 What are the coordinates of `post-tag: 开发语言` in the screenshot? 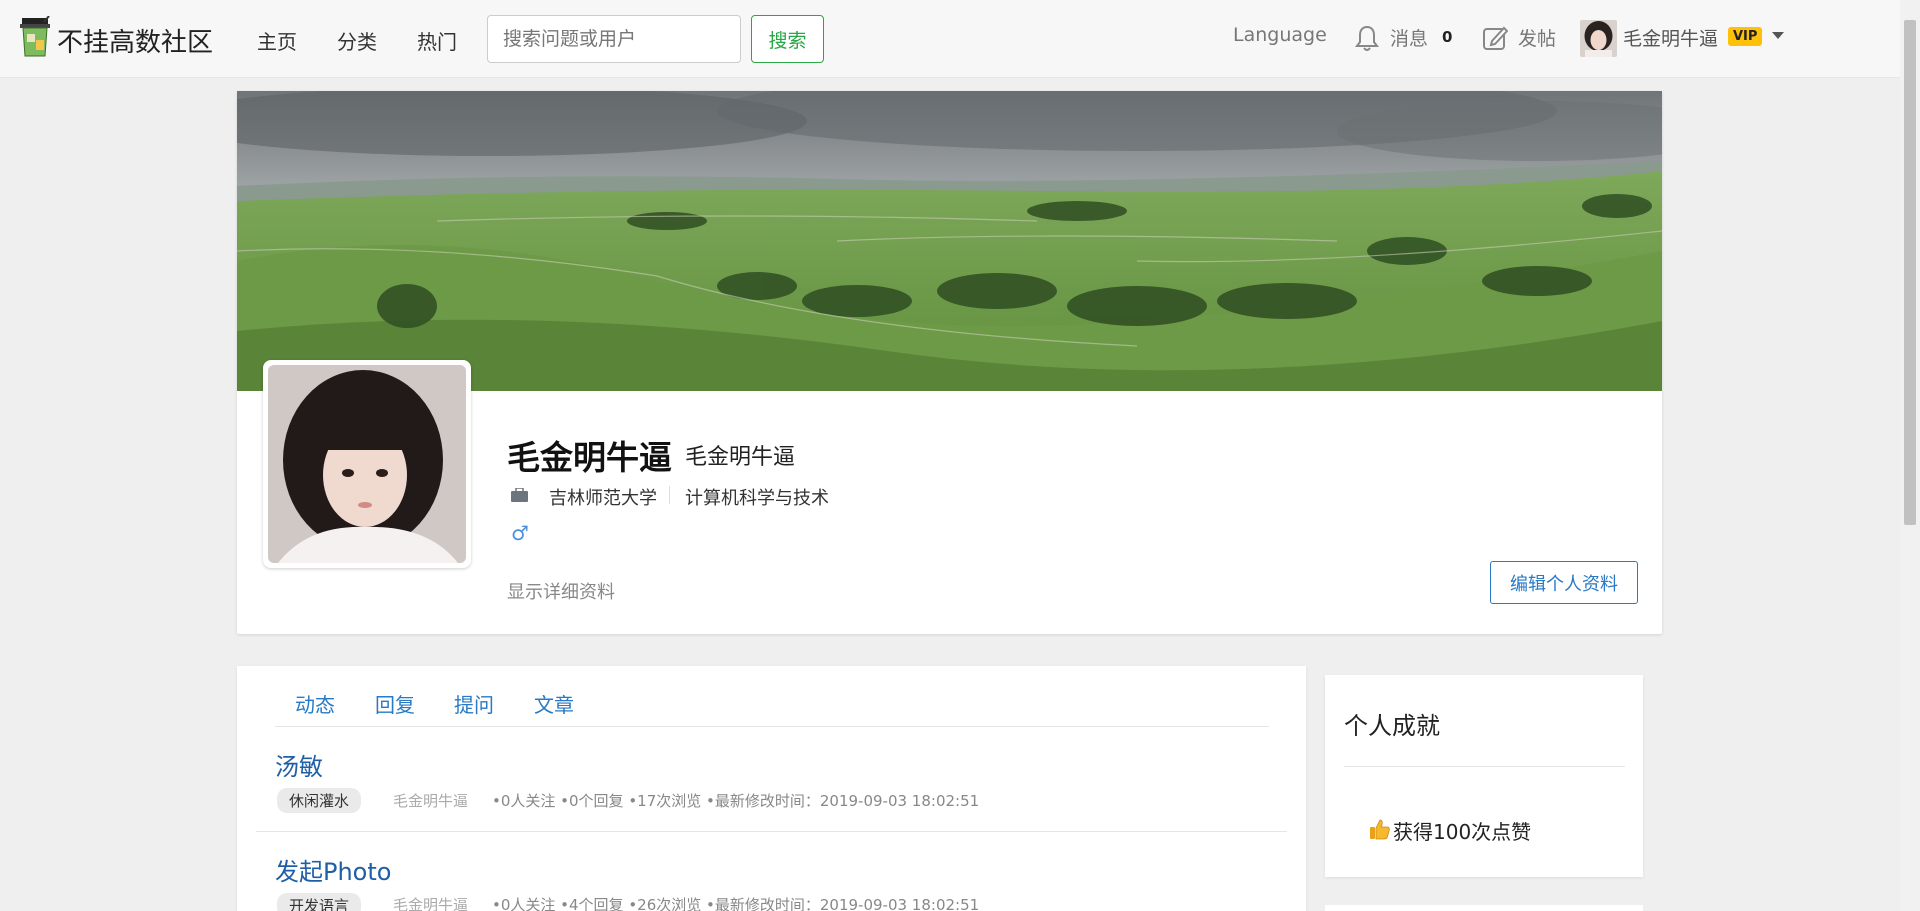 It's located at (319, 902).